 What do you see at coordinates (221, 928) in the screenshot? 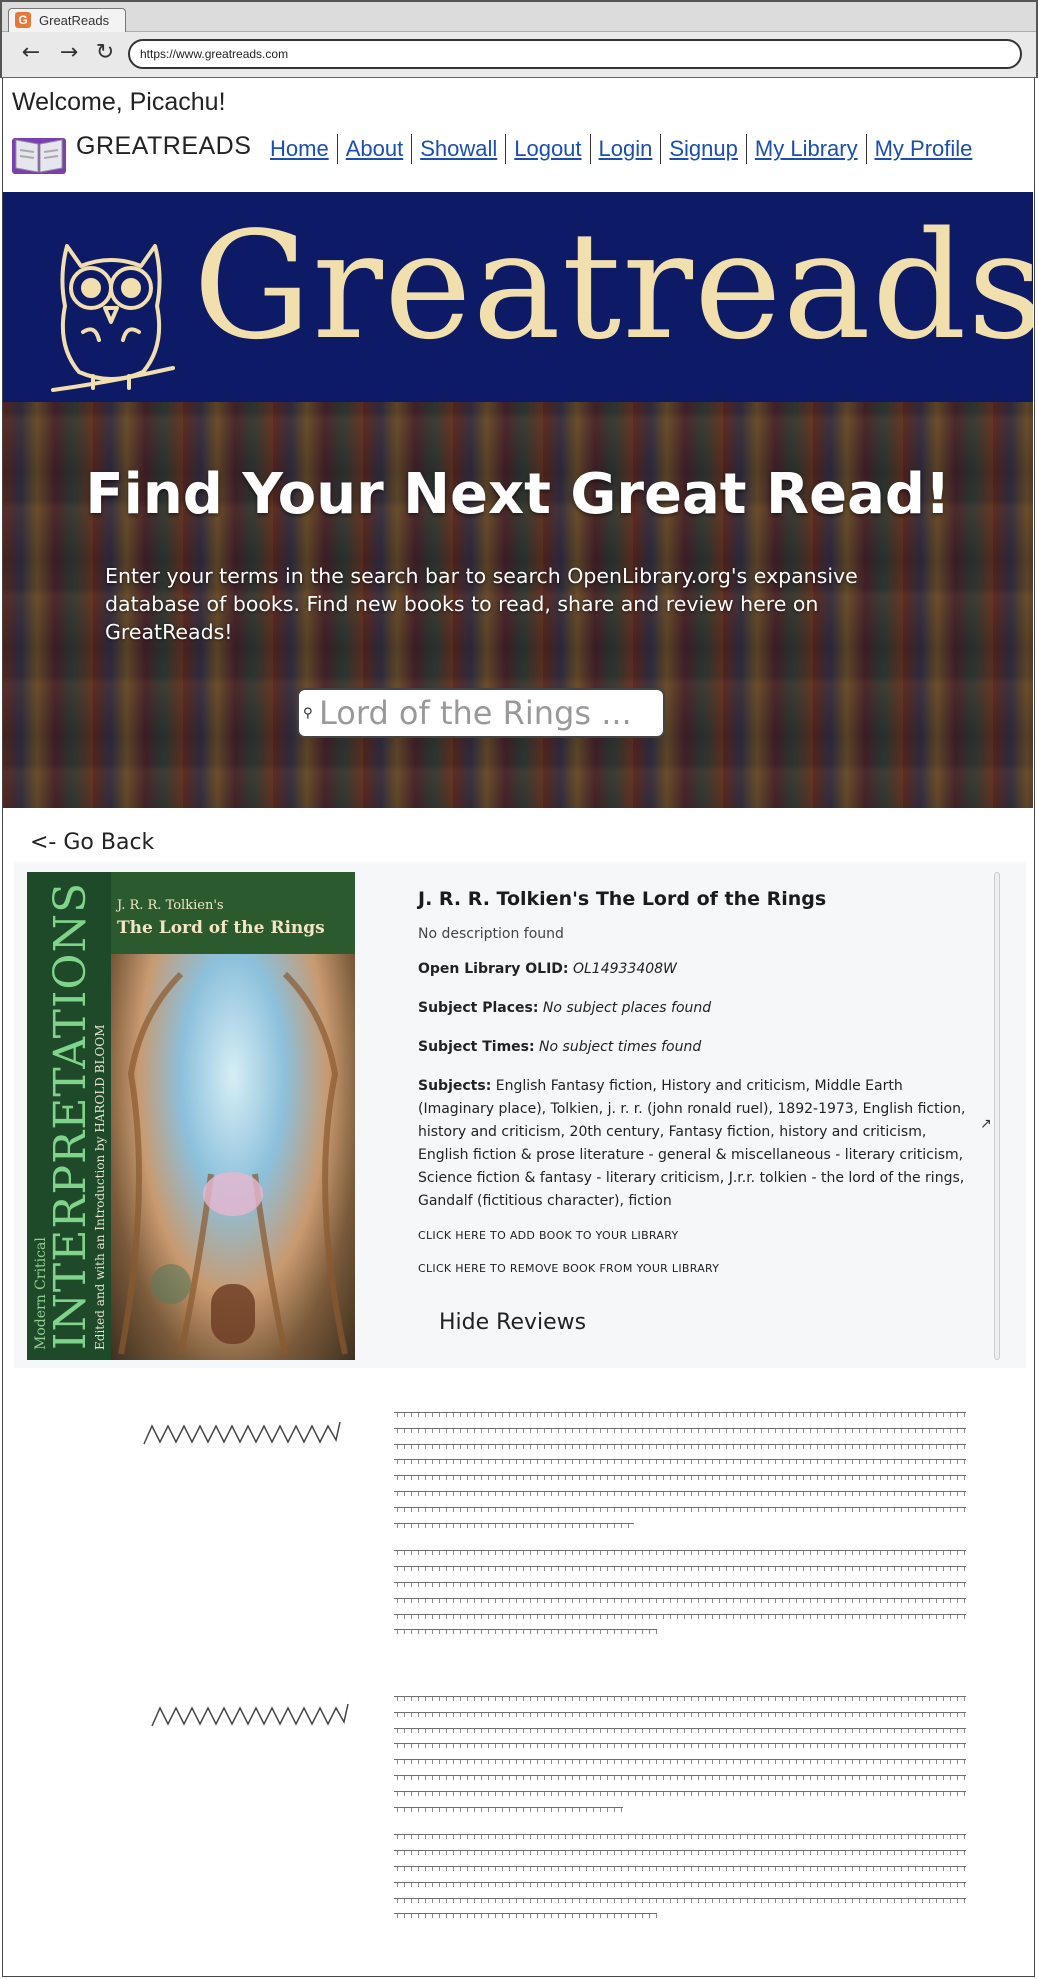
I see `cover-title-line: The Lord of the Rings` at bounding box center [221, 928].